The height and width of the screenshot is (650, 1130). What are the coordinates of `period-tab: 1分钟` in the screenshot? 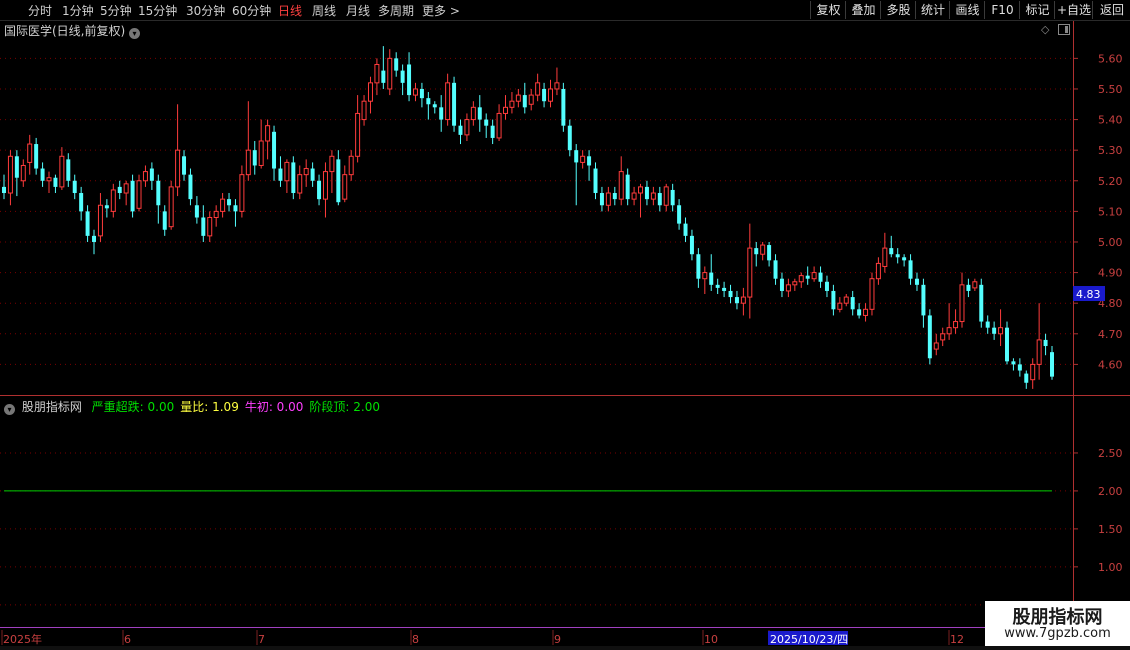 It's located at (78, 10).